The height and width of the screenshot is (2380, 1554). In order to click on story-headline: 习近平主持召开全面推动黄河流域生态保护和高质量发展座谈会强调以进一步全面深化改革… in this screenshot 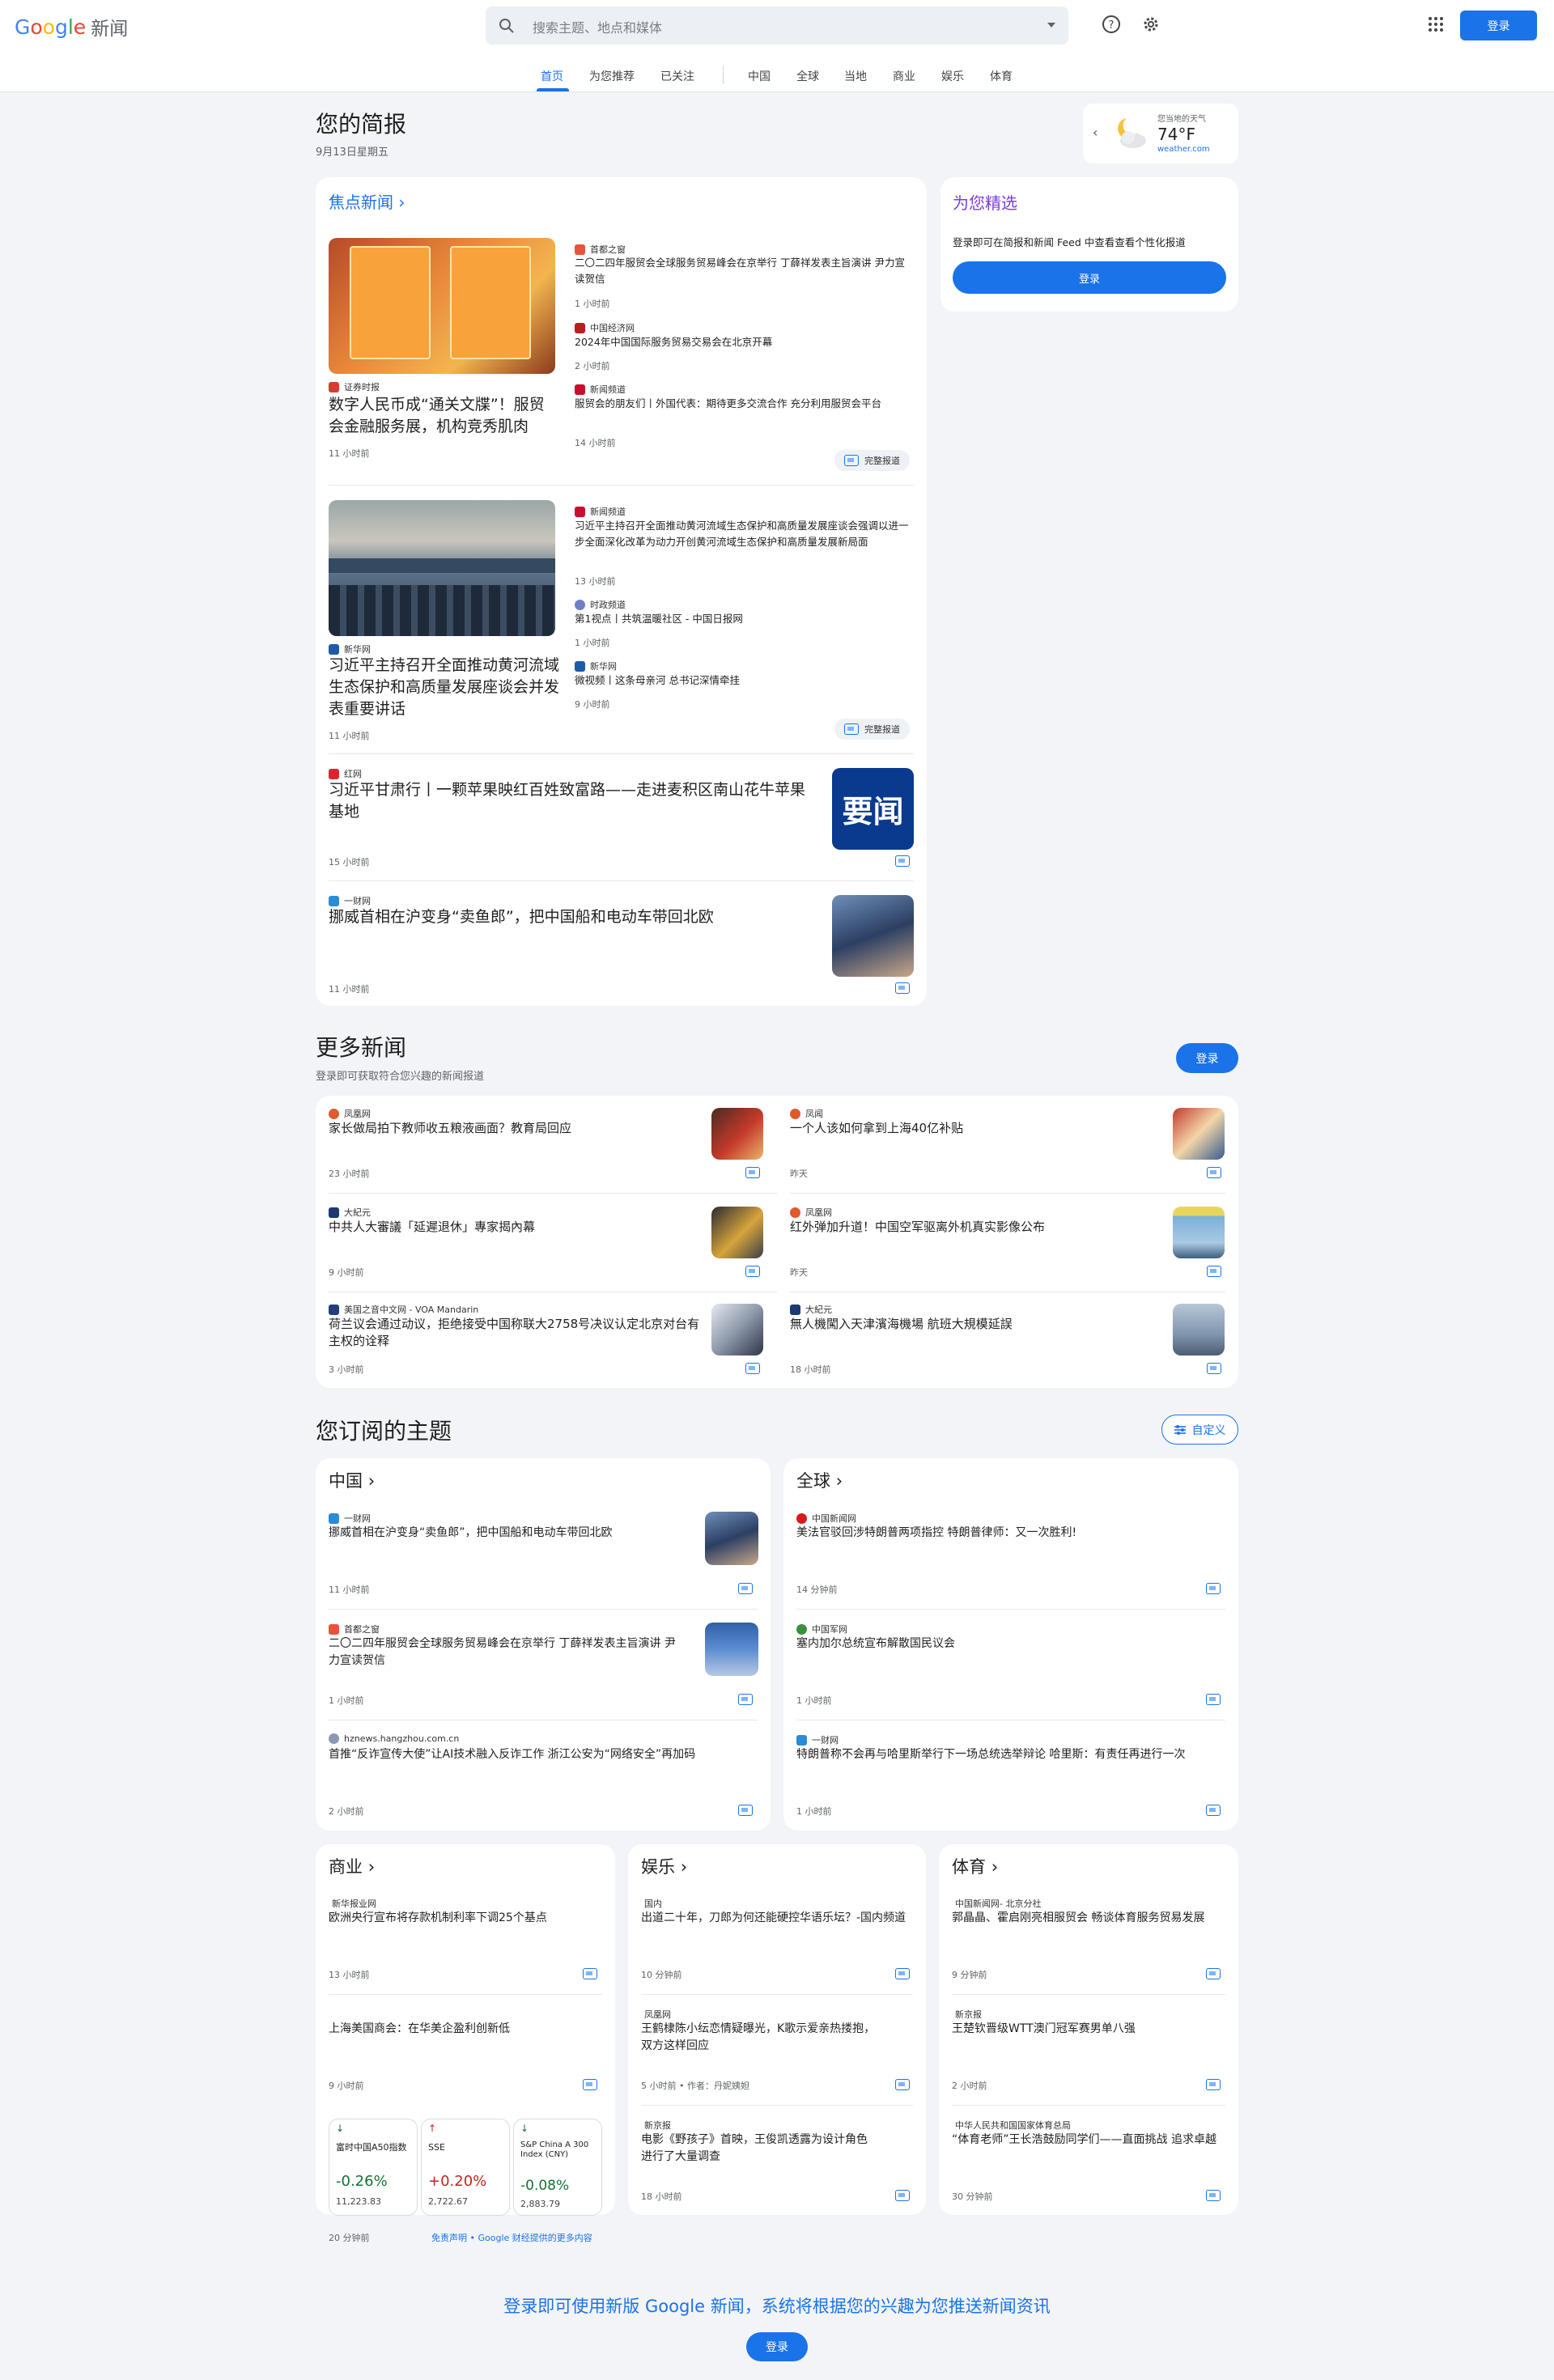, I will do `click(745, 534)`.